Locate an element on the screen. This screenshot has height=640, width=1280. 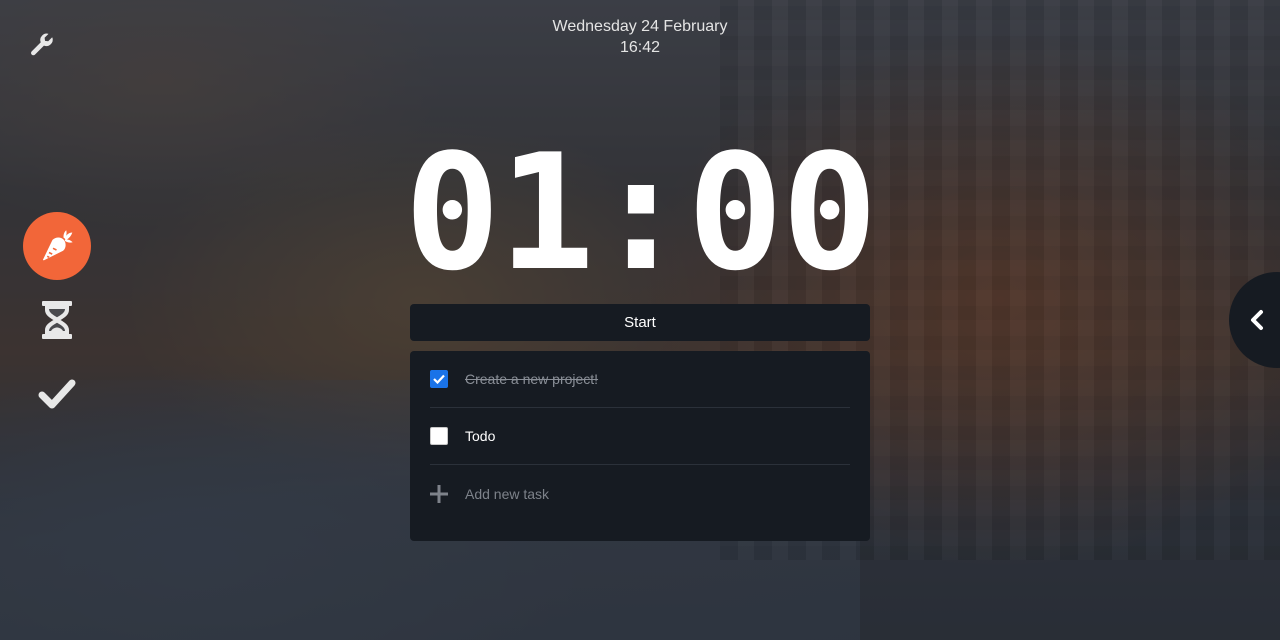
timer-mode-button is located at coordinates (57, 320).